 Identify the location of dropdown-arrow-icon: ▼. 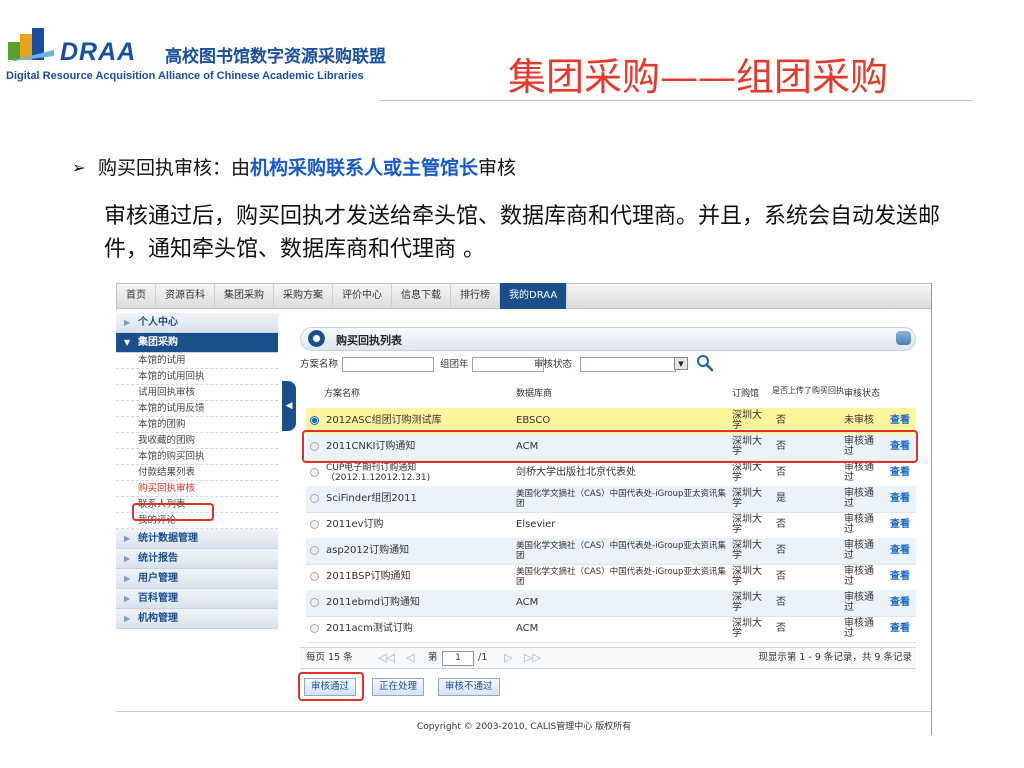
(681, 363).